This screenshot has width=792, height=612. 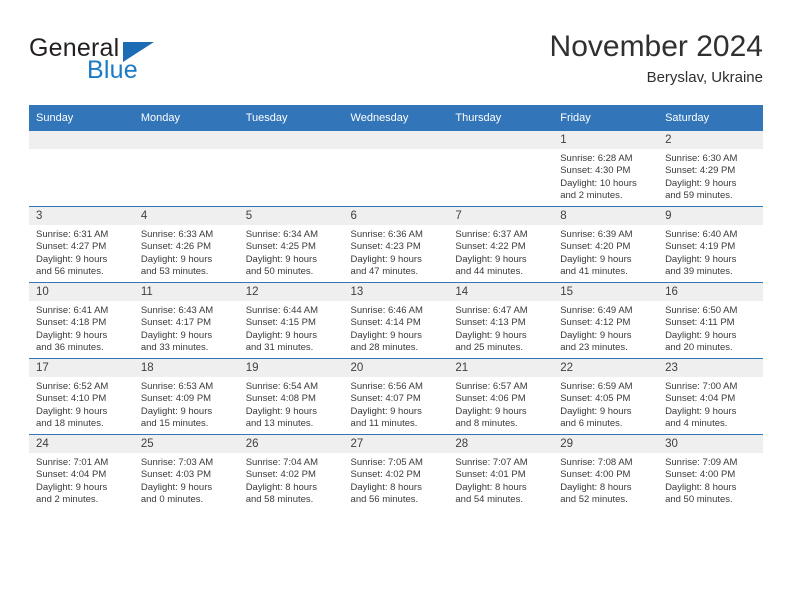 What do you see at coordinates (491, 487) in the screenshot?
I see `detail-daylight1: Daylight: 8 hours` at bounding box center [491, 487].